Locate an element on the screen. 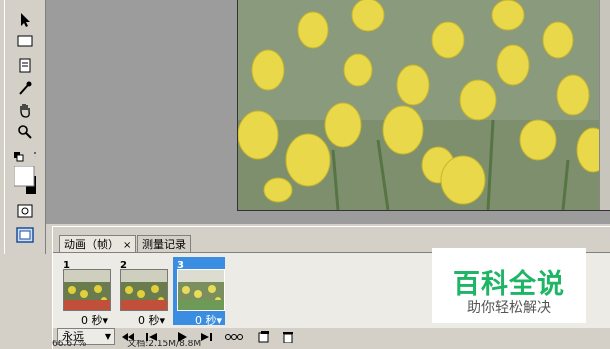 The image size is (610, 349). notes-tool-icon is located at coordinates (25, 66).